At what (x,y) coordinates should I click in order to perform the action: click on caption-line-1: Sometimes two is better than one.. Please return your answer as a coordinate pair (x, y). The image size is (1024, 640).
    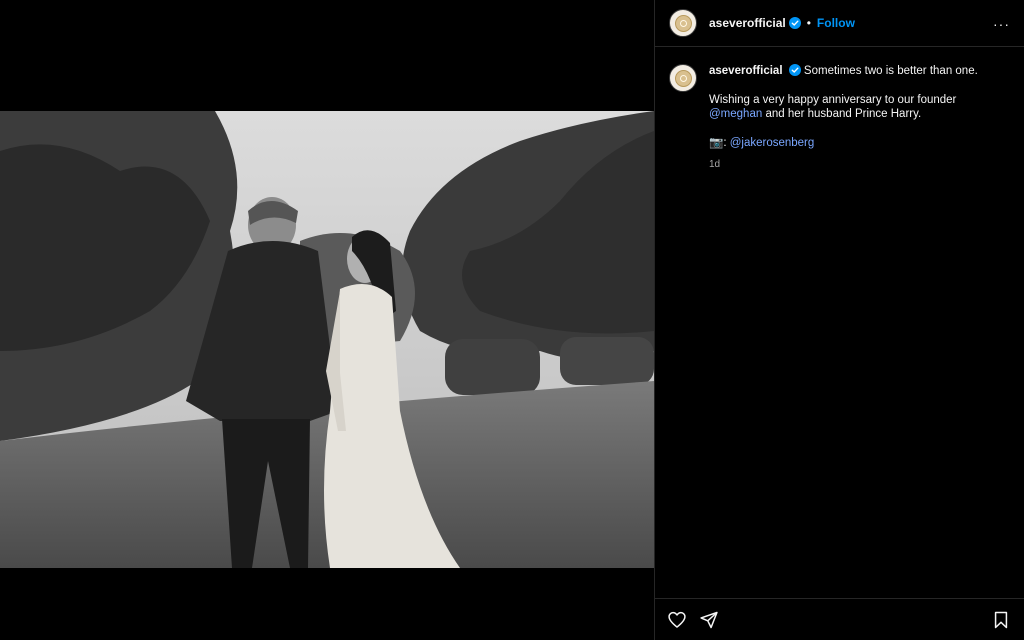
    Looking at the image, I should click on (890, 71).